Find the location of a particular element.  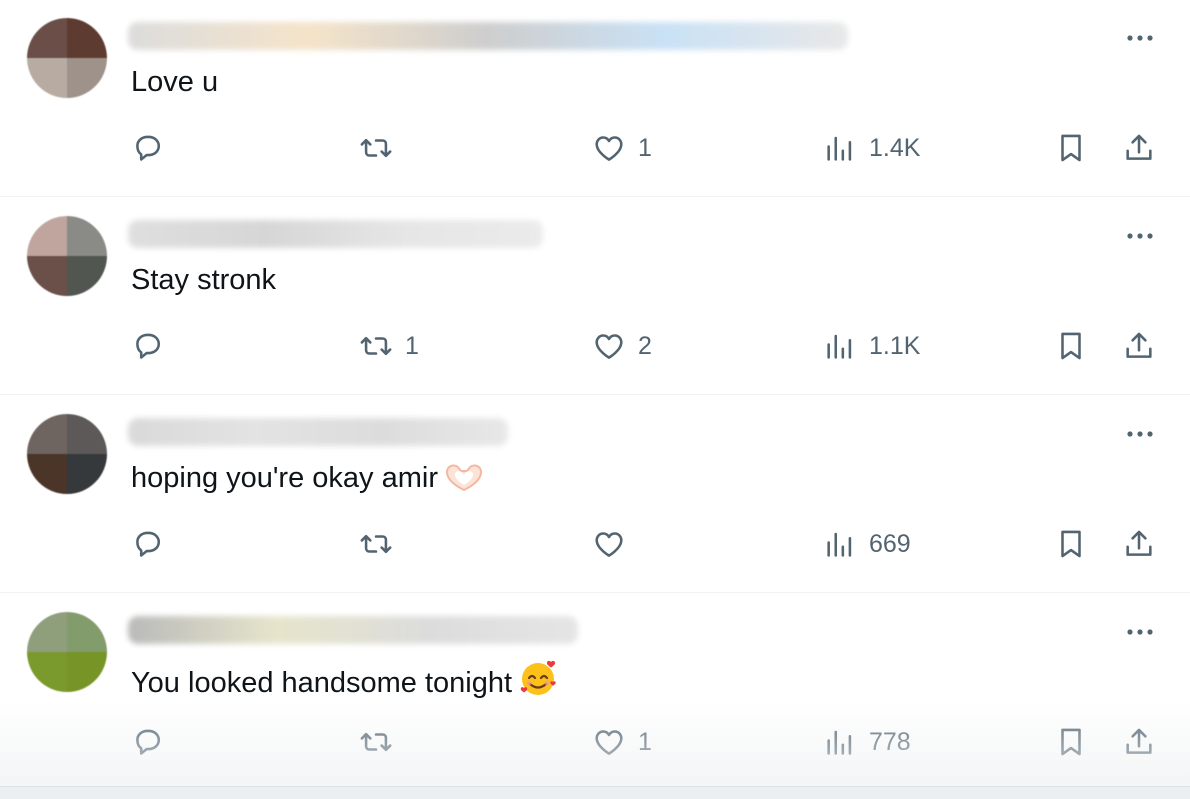

retweet-count: 1 is located at coordinates (412, 345).